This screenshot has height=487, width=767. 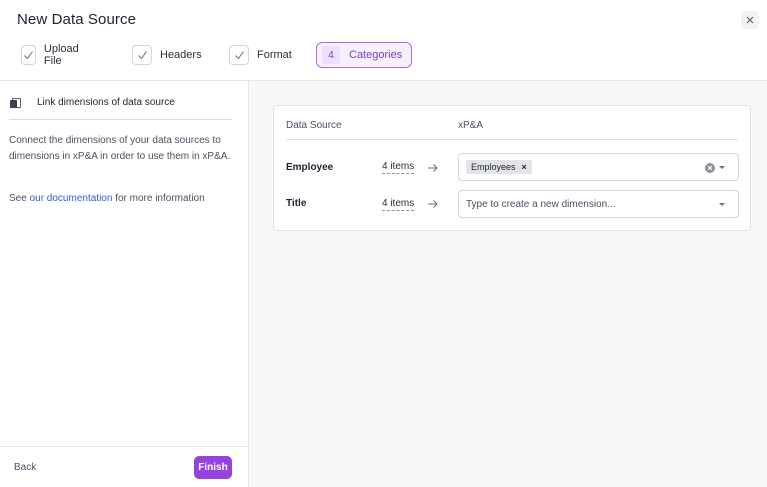 I want to click on page-title: New Data Source, so click(x=77, y=19).